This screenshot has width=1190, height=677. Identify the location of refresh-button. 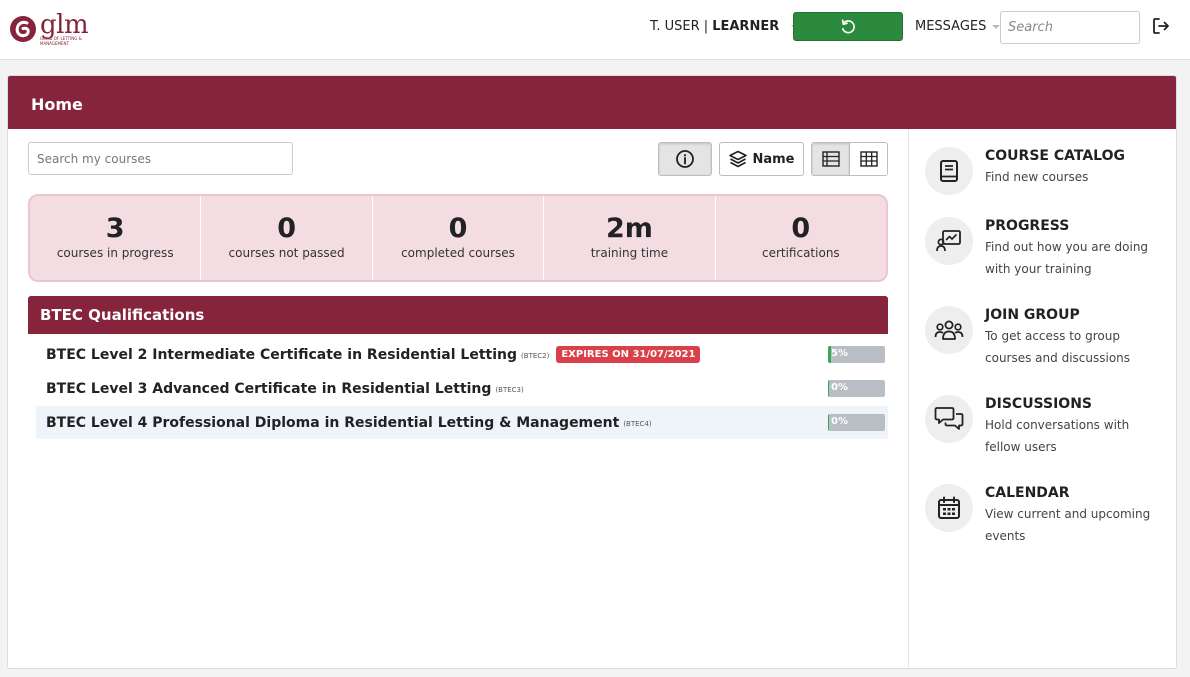
(848, 26).